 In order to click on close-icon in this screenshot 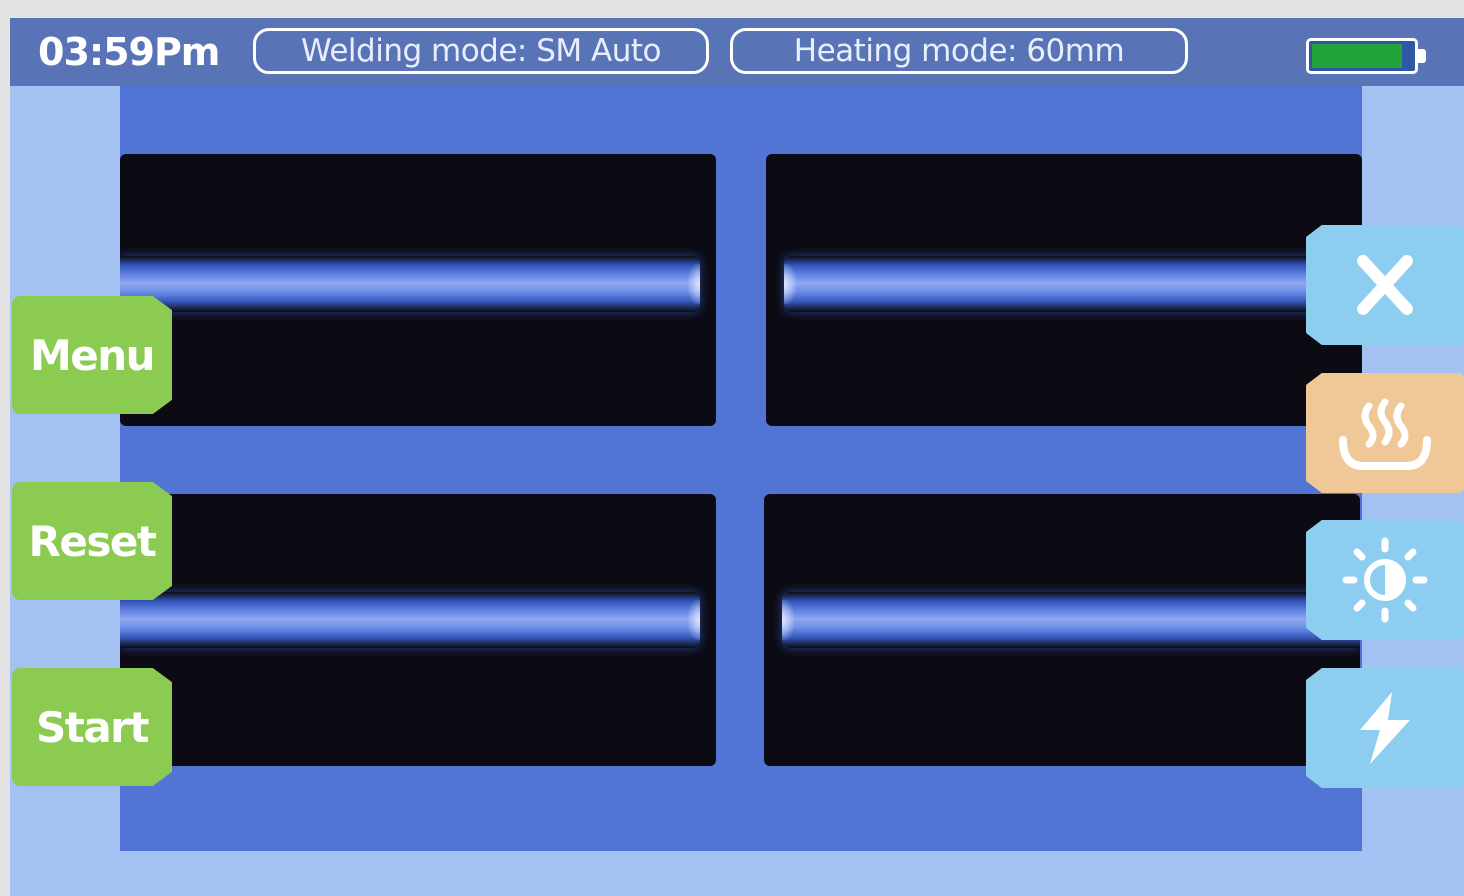, I will do `click(1385, 285)`.